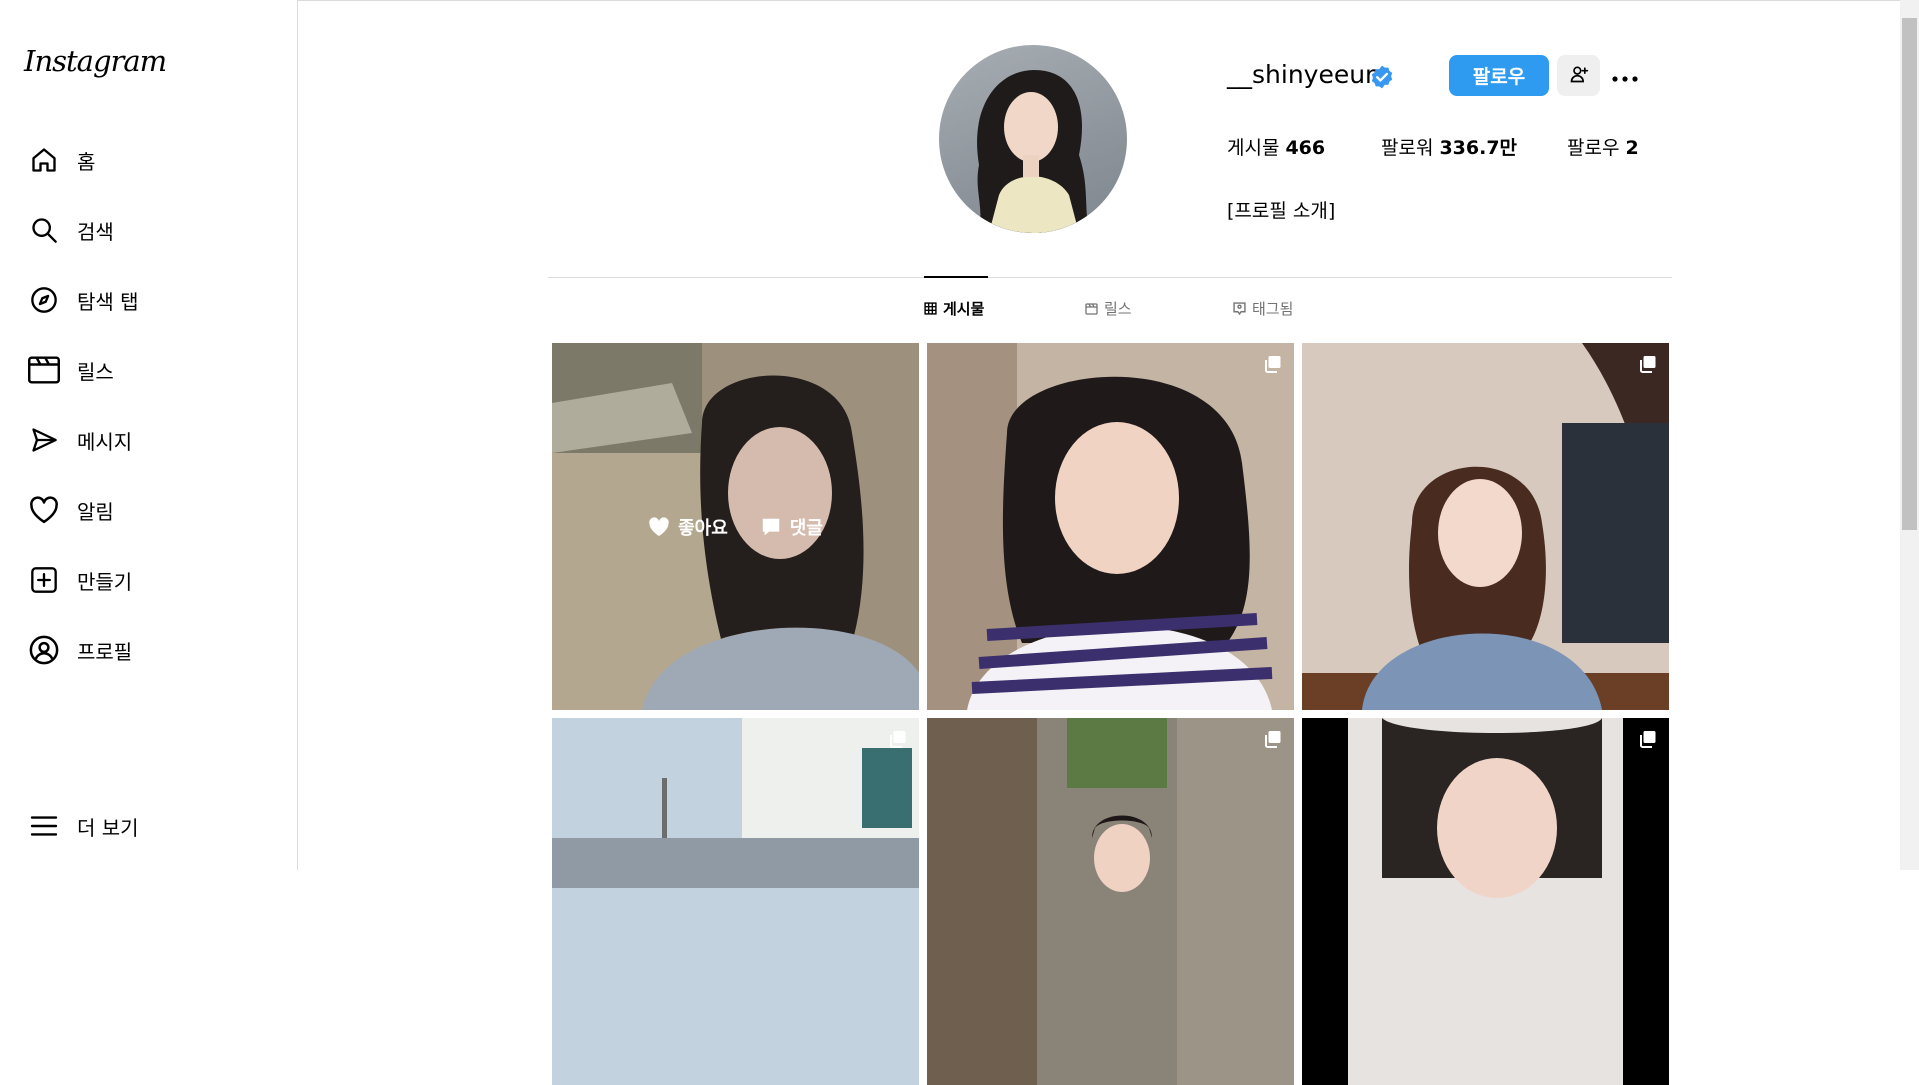 The image size is (1919, 1085). I want to click on nav-item-messages: 메시지, so click(80, 440).